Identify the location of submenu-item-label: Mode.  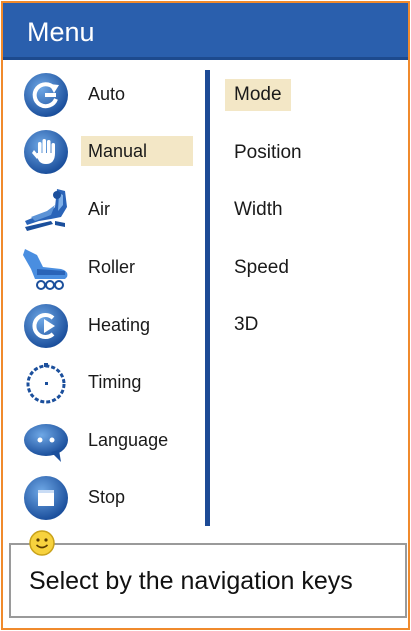
(258, 95).